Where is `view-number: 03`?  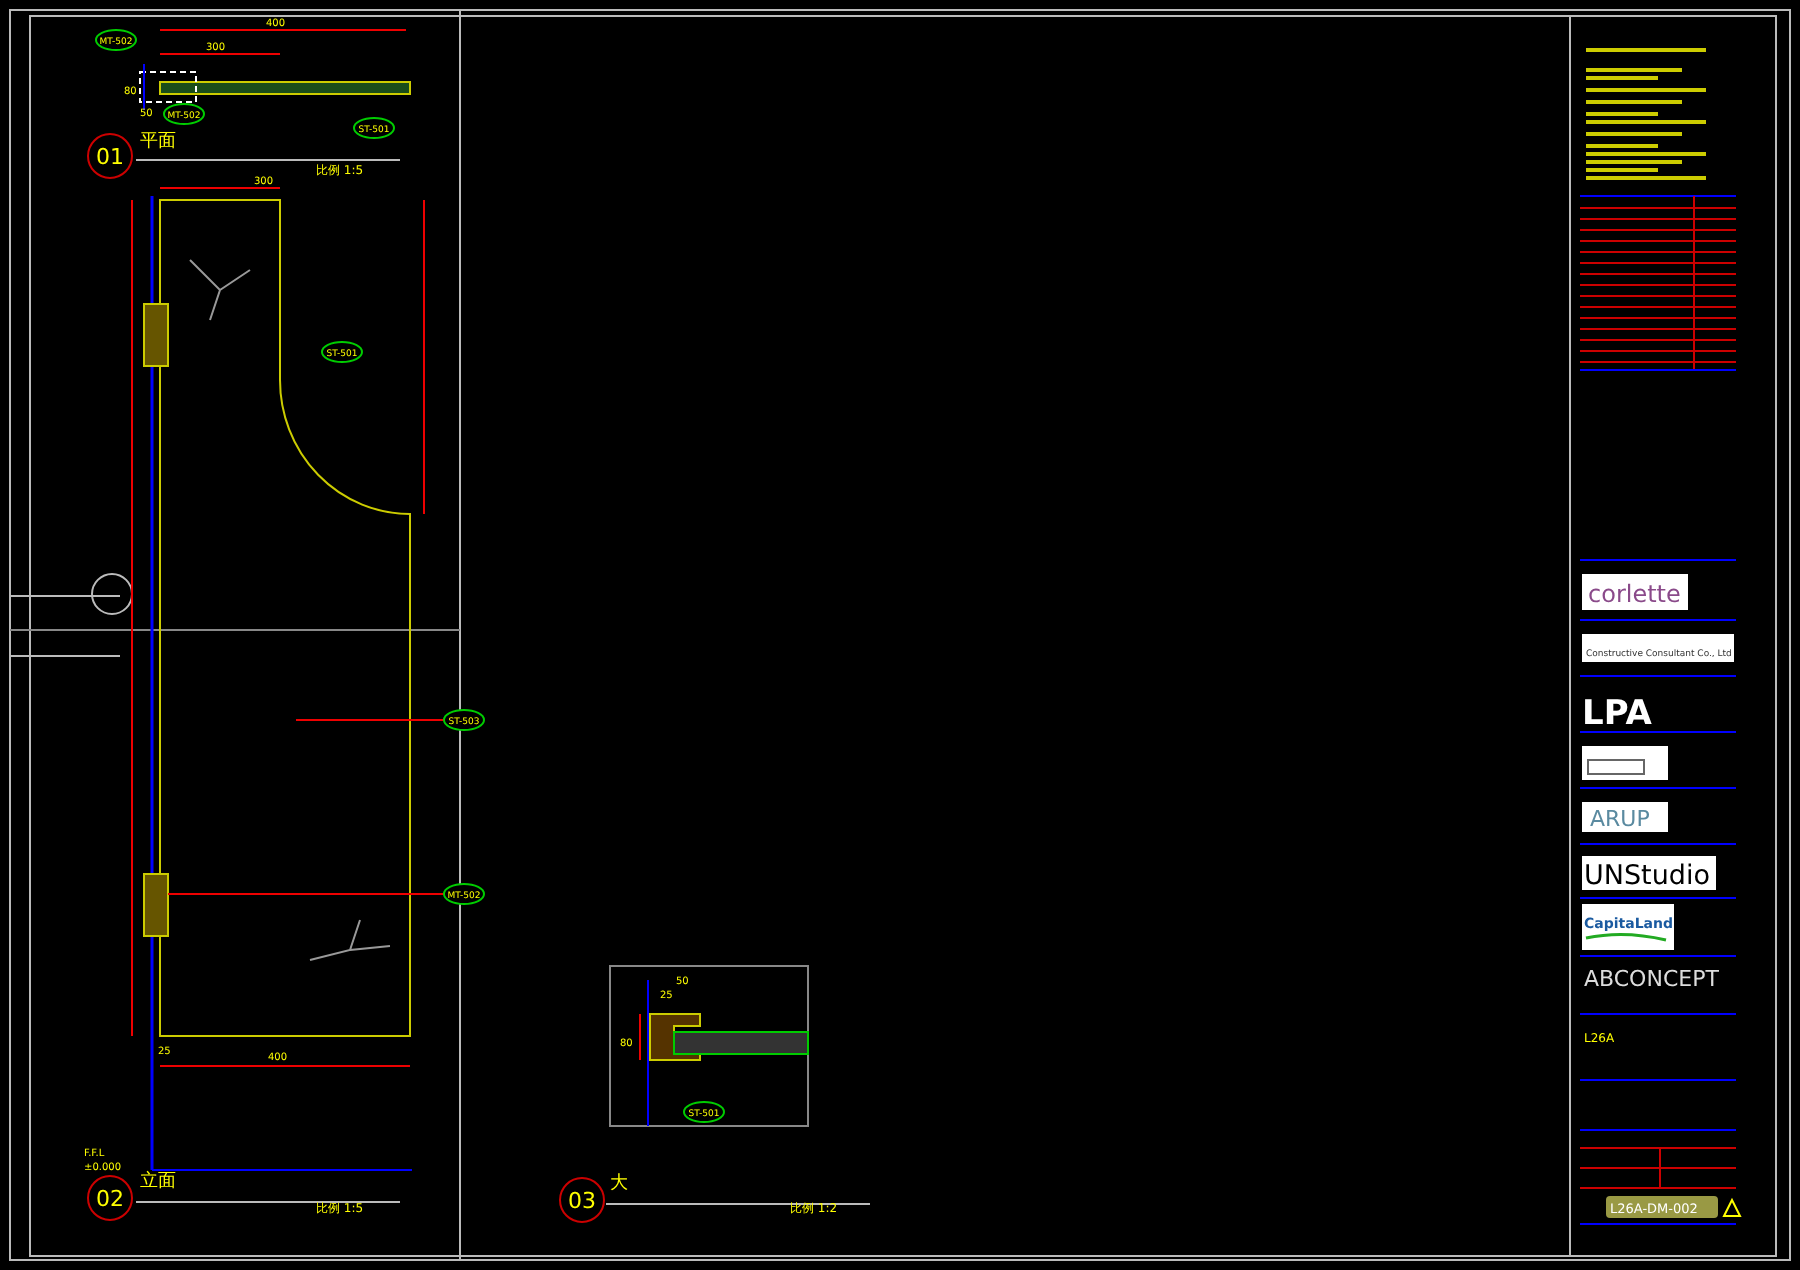
view-number: 03 is located at coordinates (582, 1201).